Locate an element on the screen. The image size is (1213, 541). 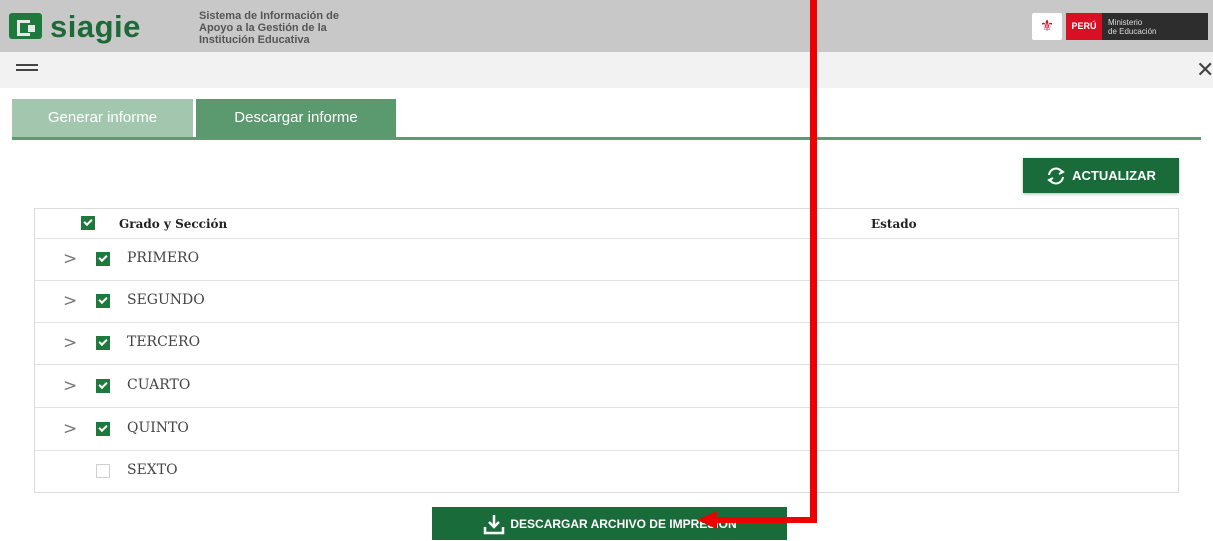
country-label: PERÚ is located at coordinates (1084, 26).